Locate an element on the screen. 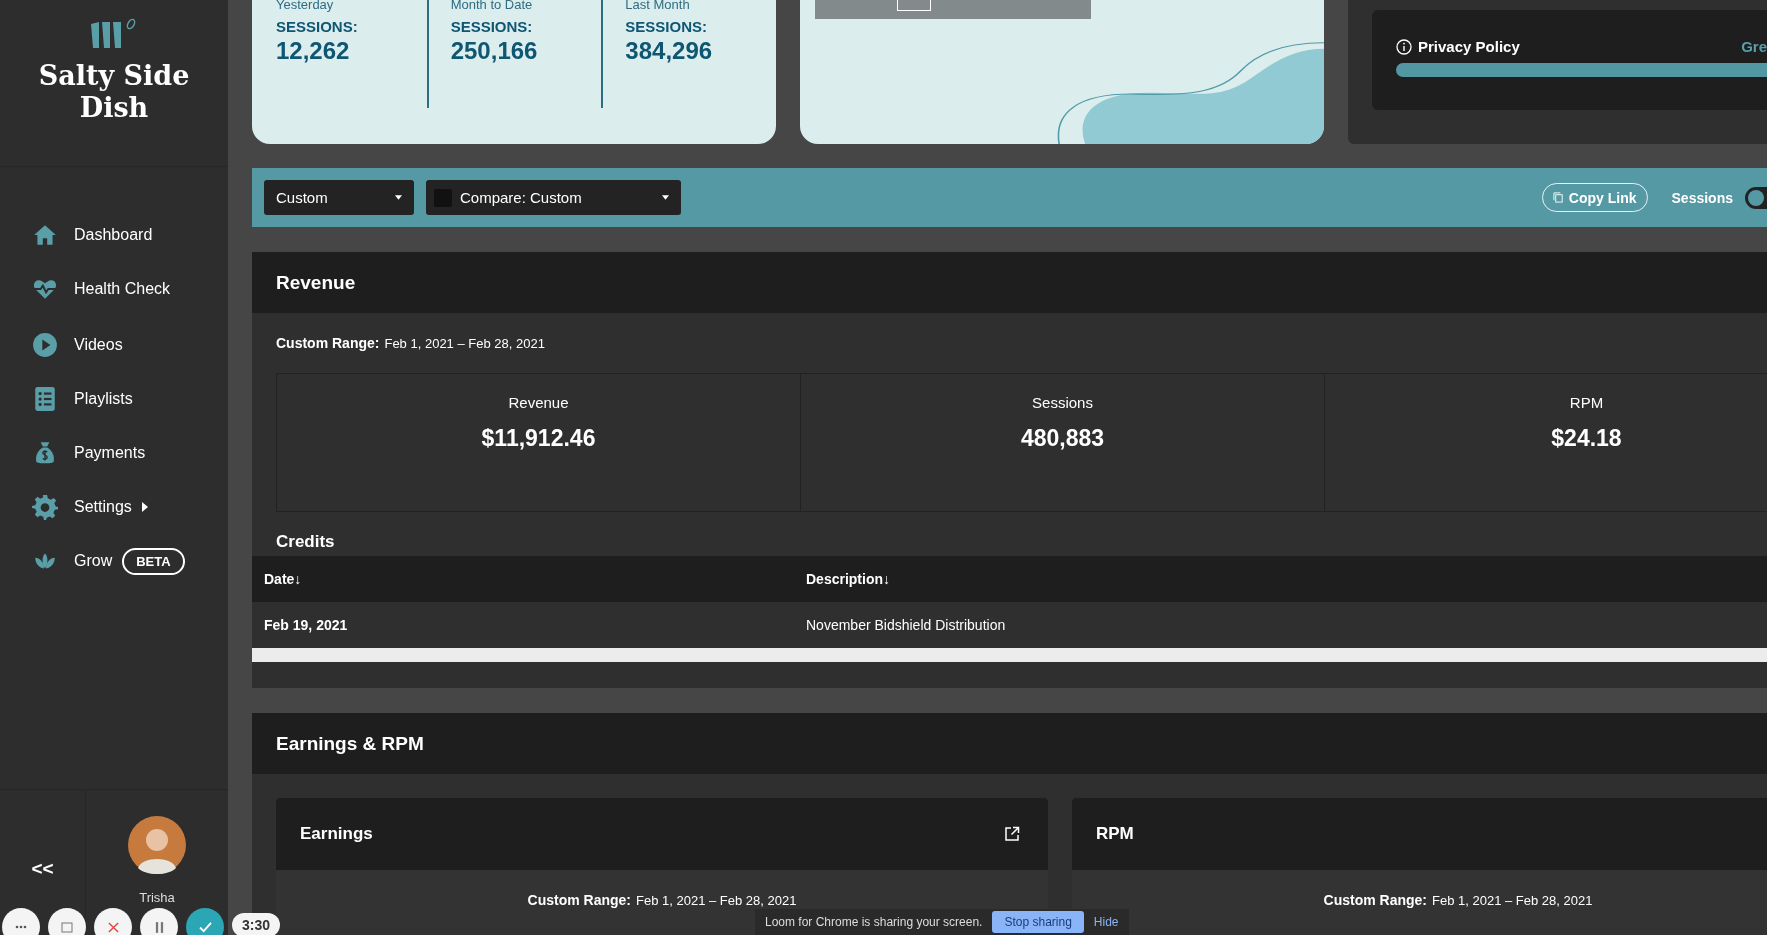  stat-value: 12,262 is located at coordinates (313, 51).